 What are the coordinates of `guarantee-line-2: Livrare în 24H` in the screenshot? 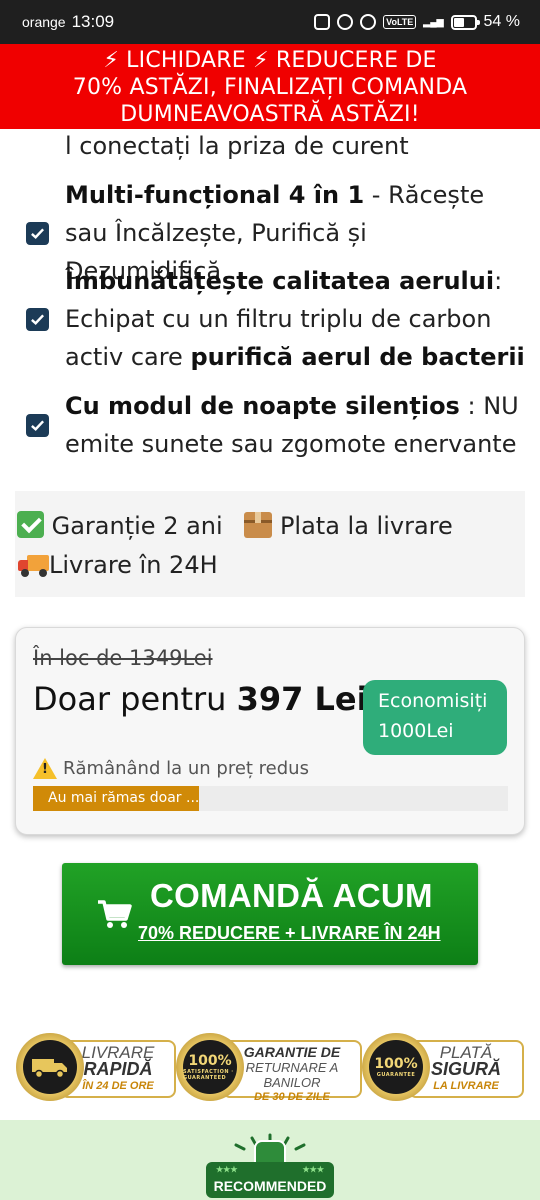 It's located at (269, 565).